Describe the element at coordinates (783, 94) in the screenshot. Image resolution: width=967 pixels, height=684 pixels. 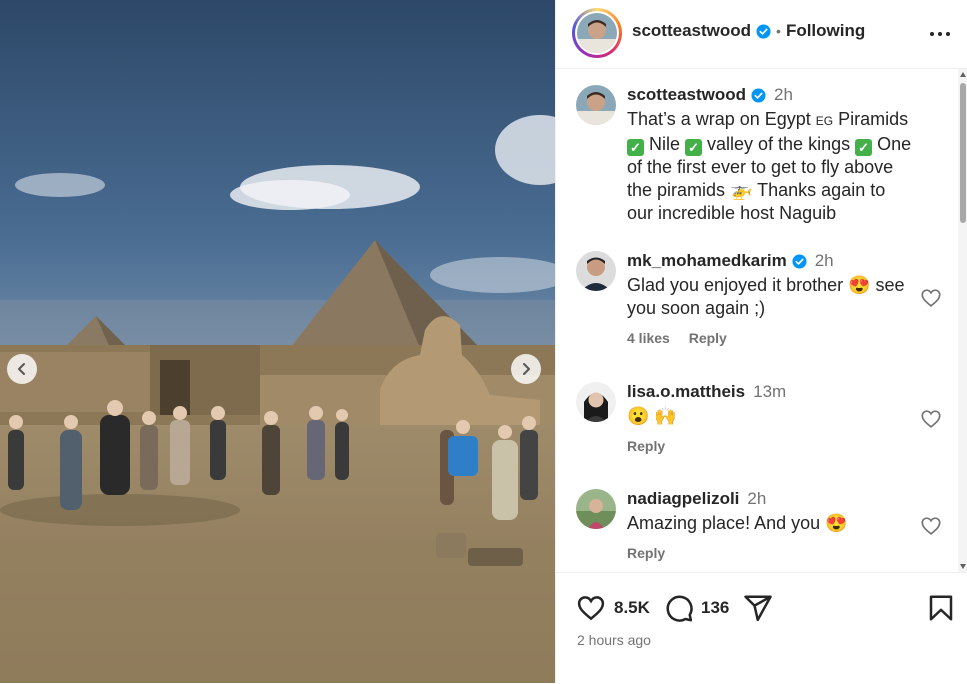
I see `caption-time: 2h` at that location.